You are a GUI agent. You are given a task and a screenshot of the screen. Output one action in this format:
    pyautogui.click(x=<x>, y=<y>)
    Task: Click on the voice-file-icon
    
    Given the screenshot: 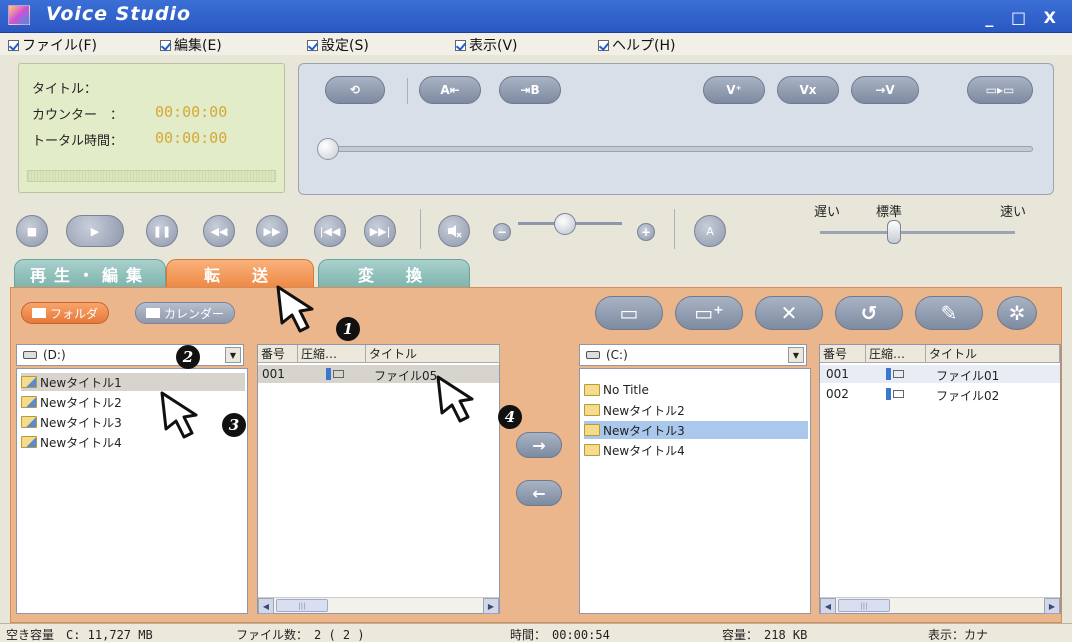 What is the action you would take?
    pyautogui.click(x=335, y=374)
    